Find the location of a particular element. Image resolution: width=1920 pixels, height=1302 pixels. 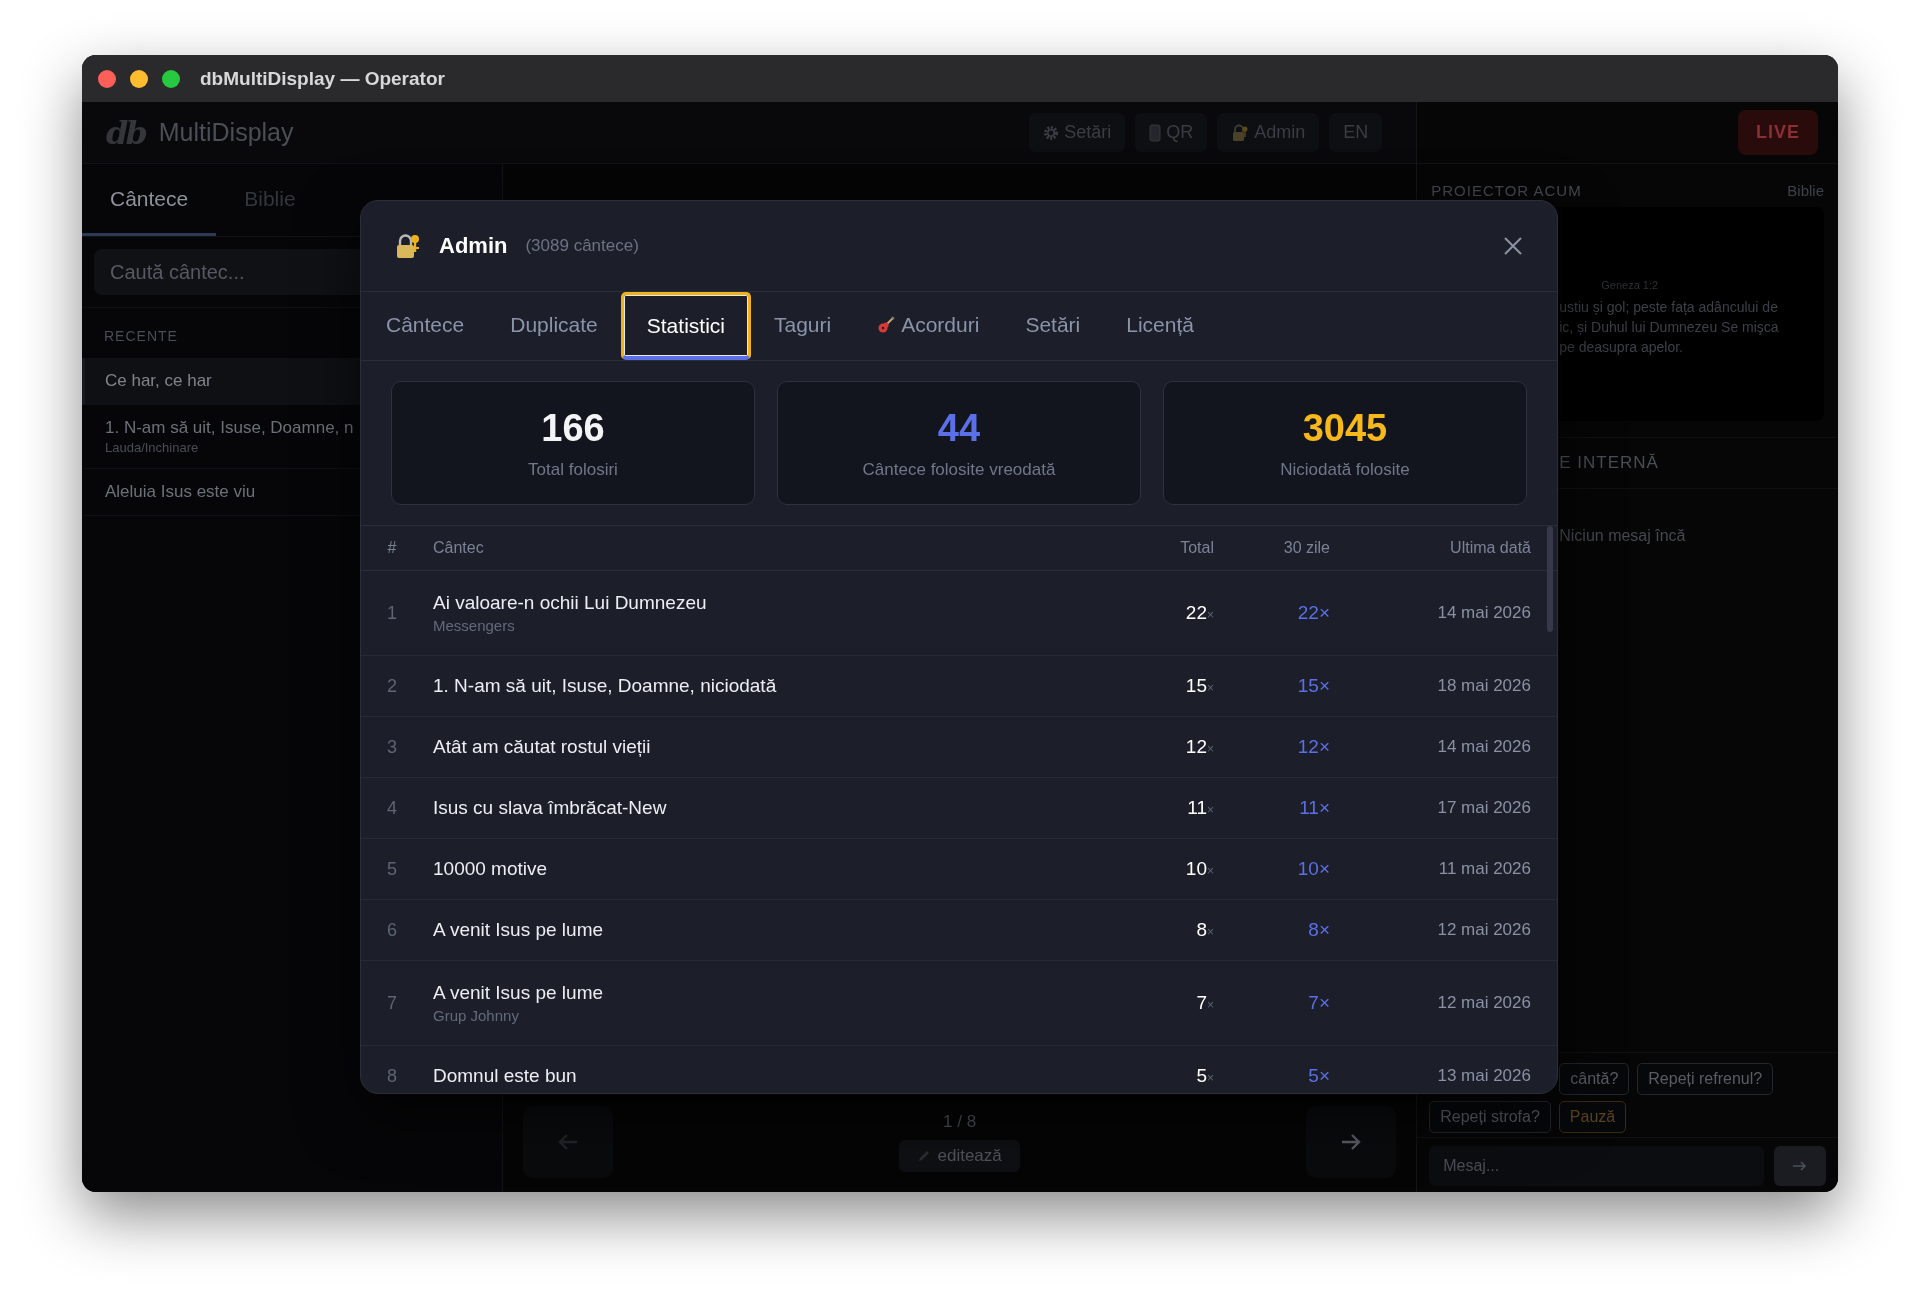

dialog-tab: Acorduri is located at coordinates (928, 326).